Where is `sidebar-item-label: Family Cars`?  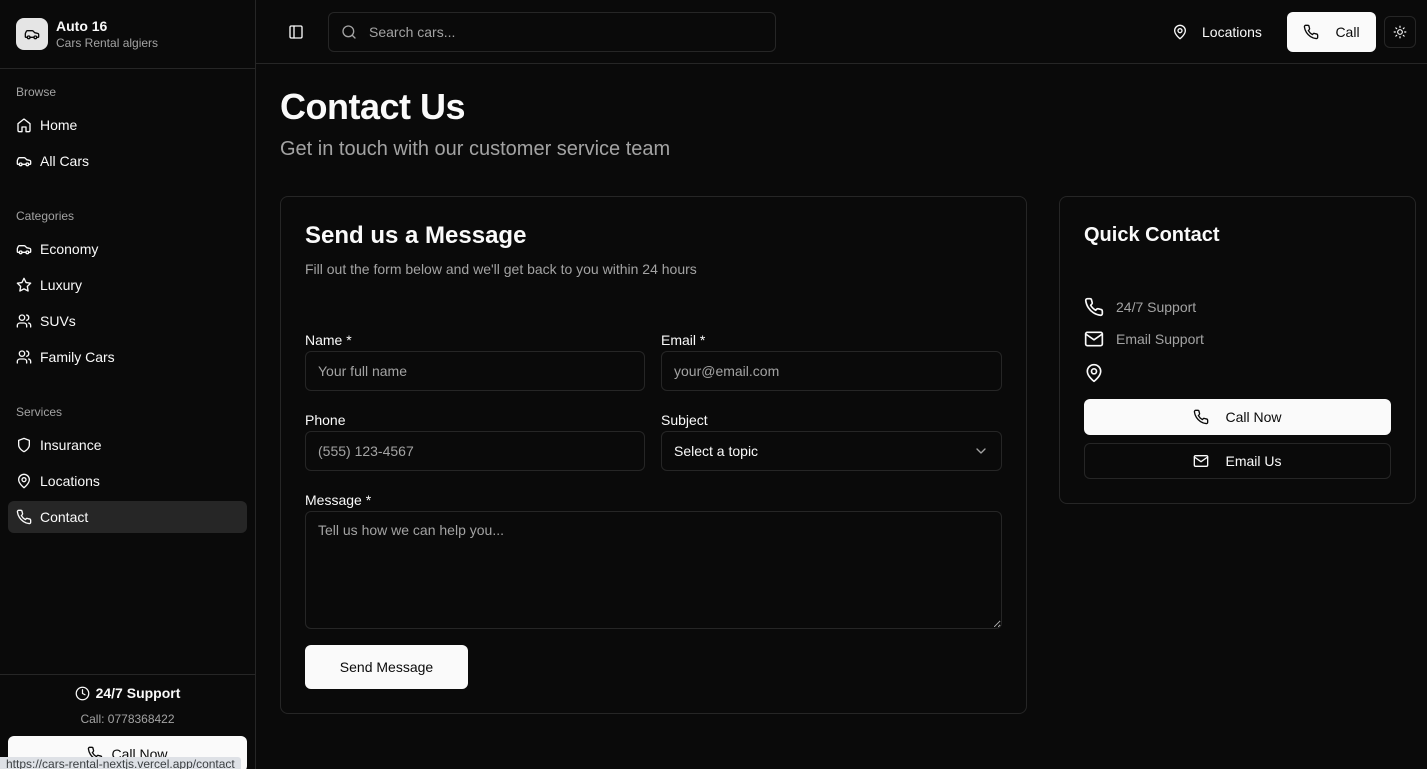
sidebar-item-label: Family Cars is located at coordinates (77, 357).